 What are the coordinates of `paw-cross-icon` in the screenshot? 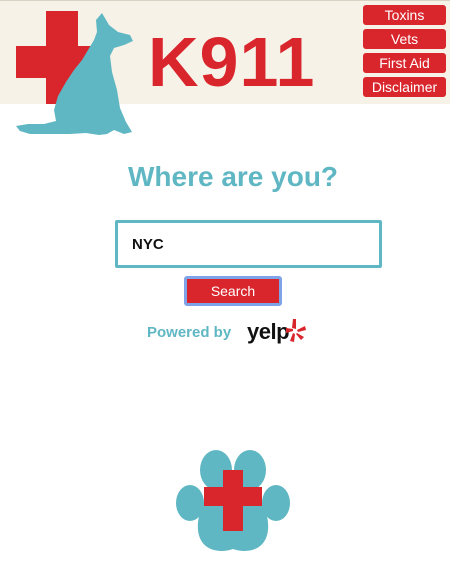 It's located at (233, 500).